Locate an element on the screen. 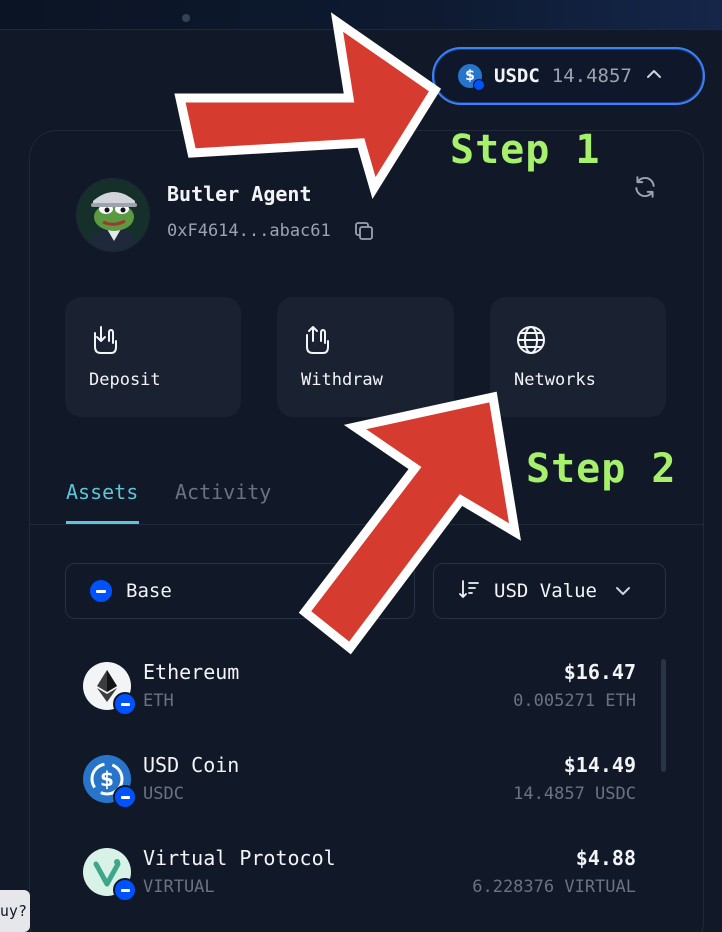  step-1-label: Step 1 is located at coordinates (525, 150).